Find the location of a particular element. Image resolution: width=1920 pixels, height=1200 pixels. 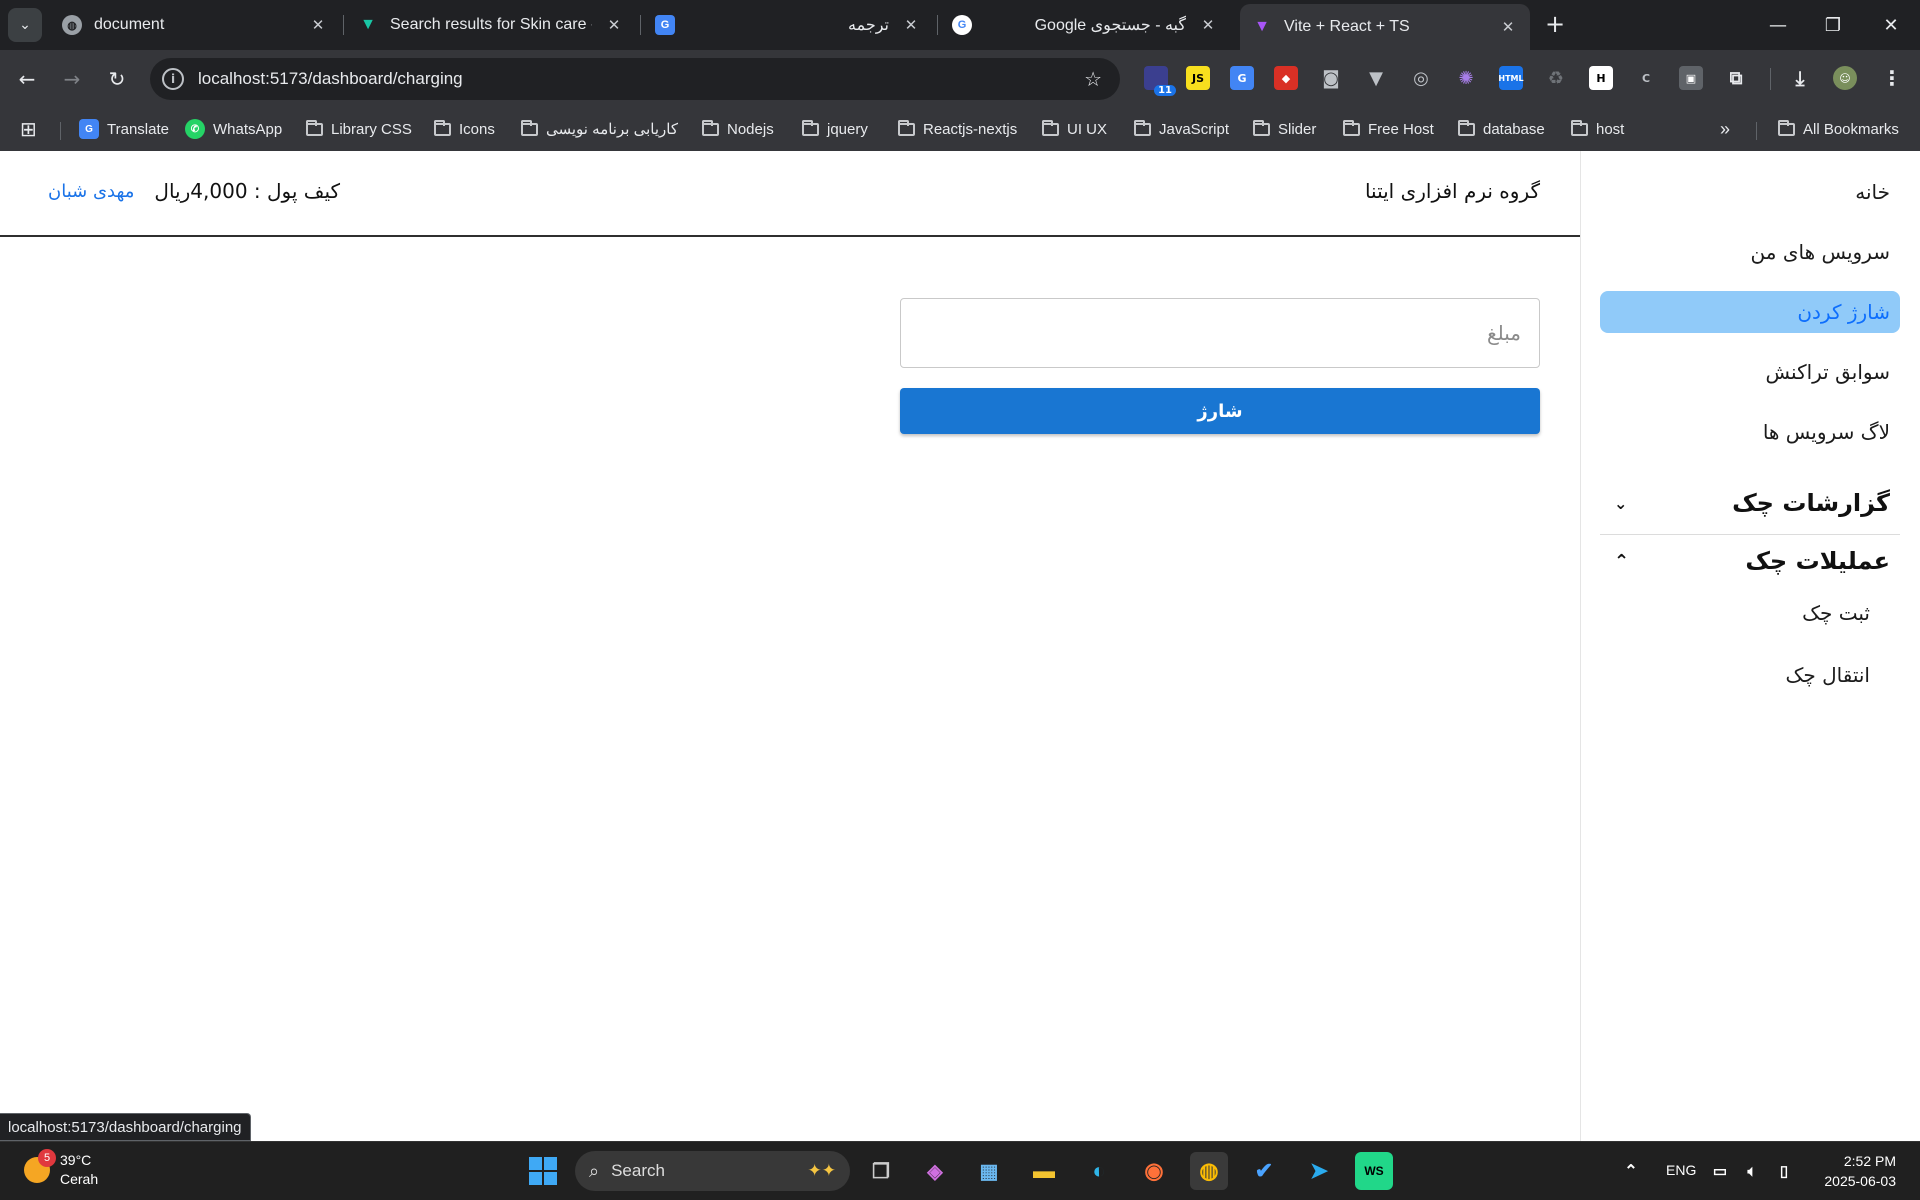

forward-button: → is located at coordinates (72, 79).